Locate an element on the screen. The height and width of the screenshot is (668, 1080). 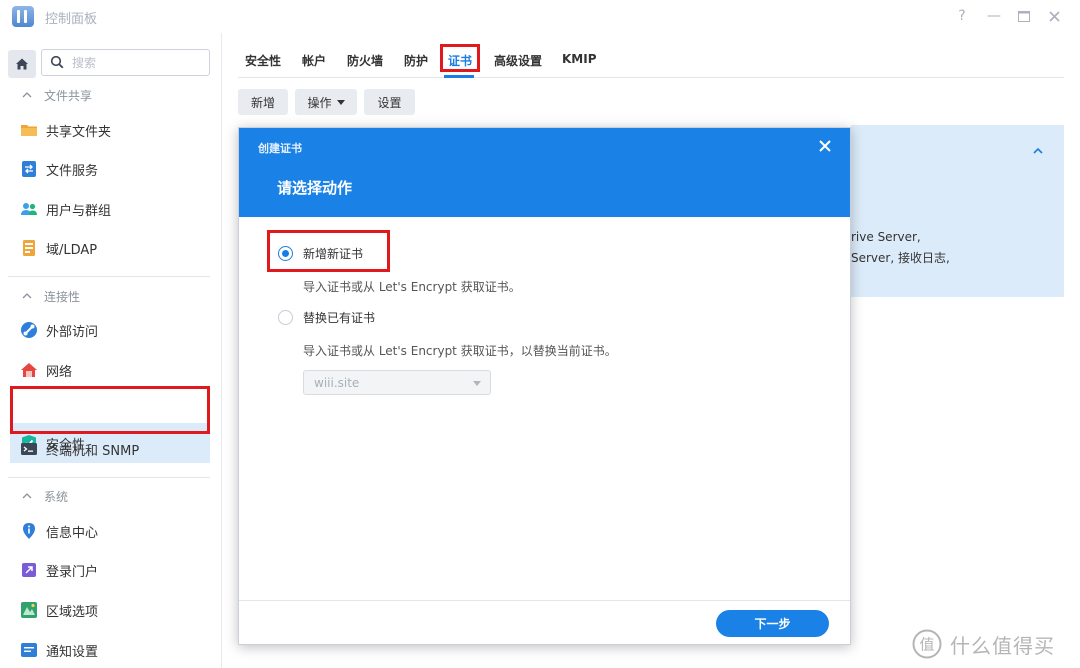
sidebar-item-label: 网络 is located at coordinates (59, 372).